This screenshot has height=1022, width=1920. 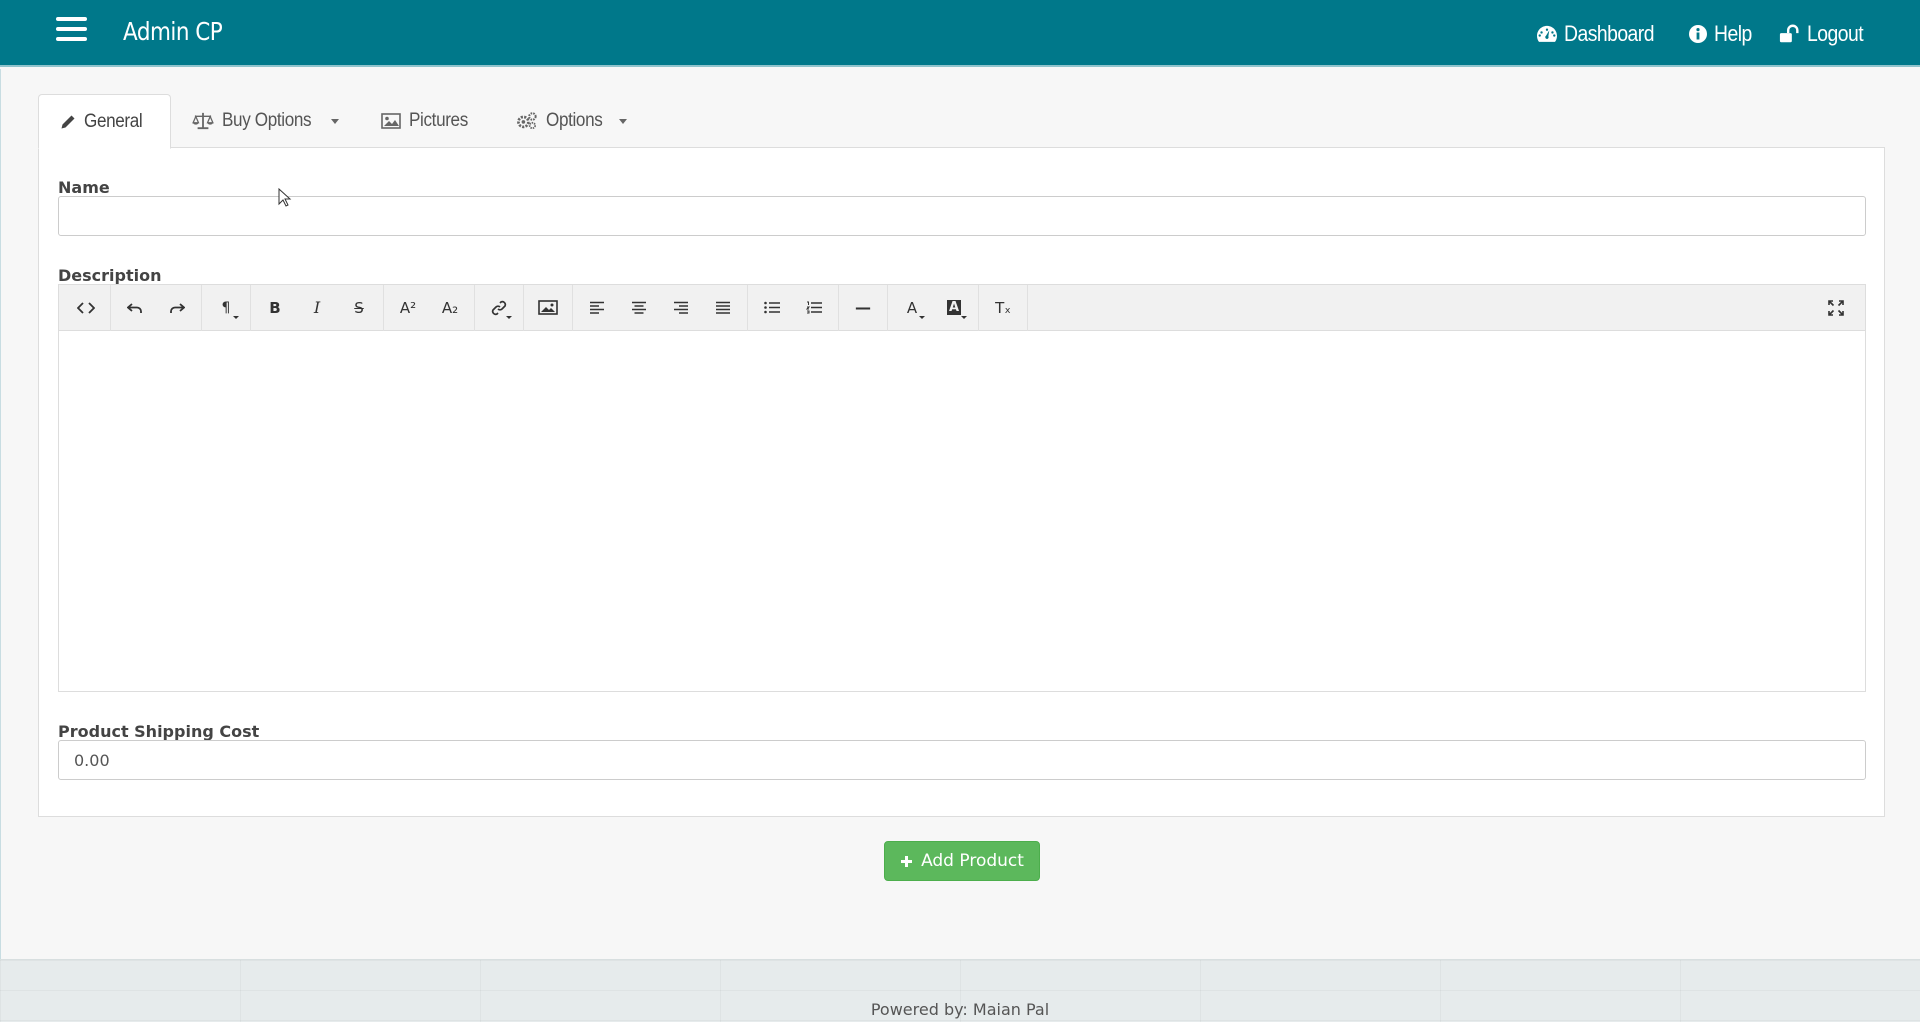 I want to click on insert-image-button, so click(x=548, y=308).